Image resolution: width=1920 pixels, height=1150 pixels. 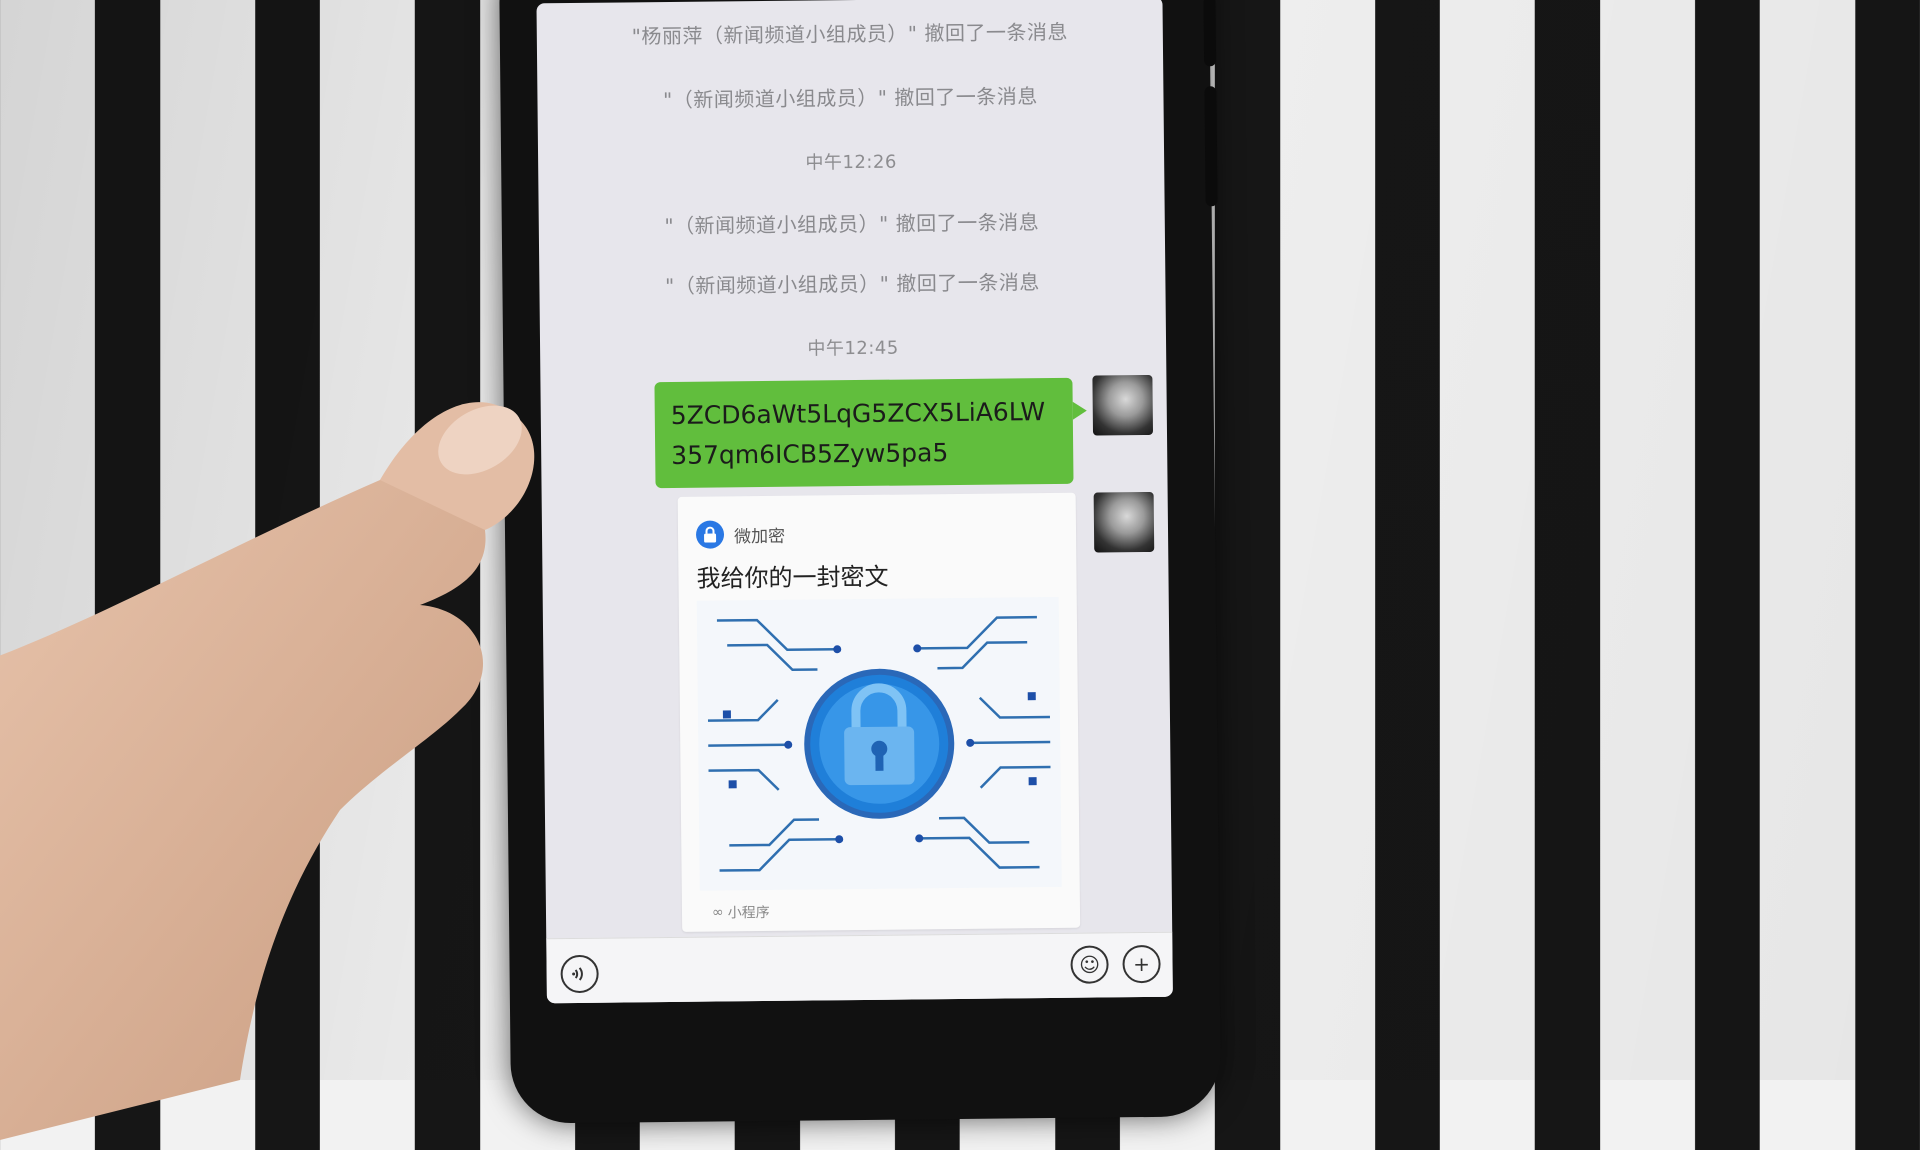 I want to click on card-footer: ∞ 小程序, so click(x=741, y=912).